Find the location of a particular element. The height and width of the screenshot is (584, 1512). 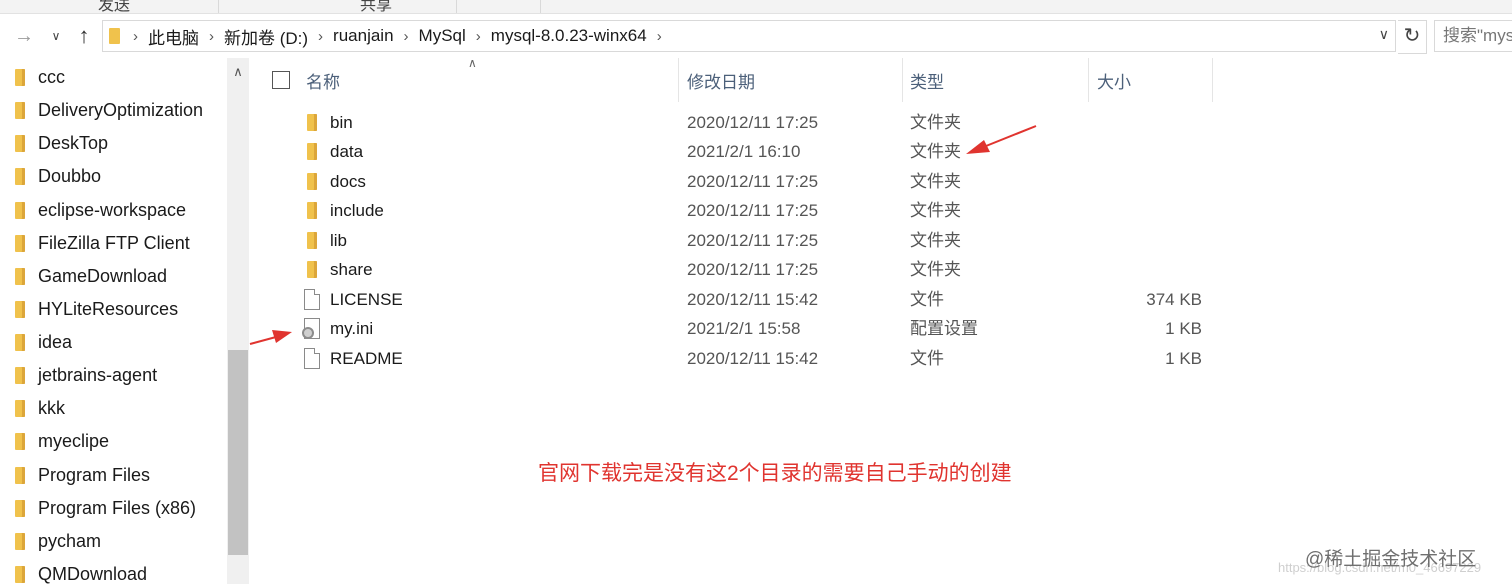

table-row: share 2020/12/11 17:25 文件夹 is located at coordinates (732, 269).